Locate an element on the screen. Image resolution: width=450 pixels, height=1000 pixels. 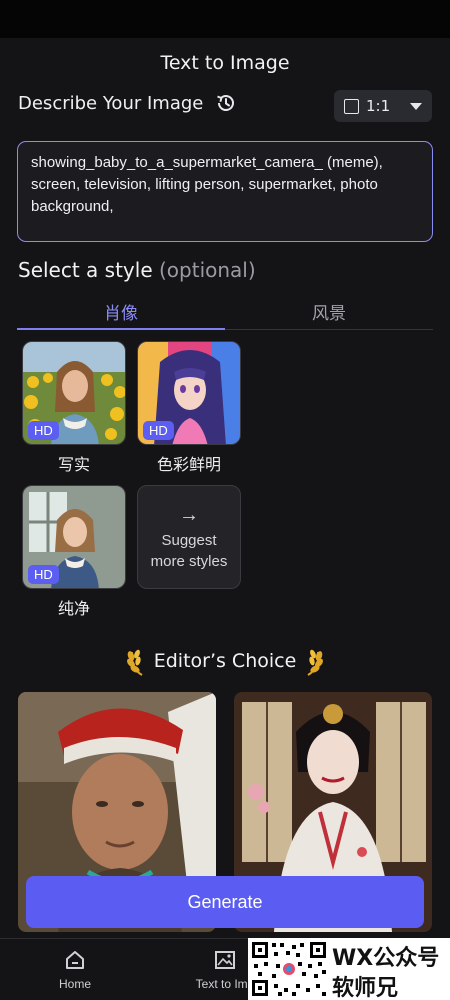
style-thumb-vivid: HD is located at coordinates (189, 393).